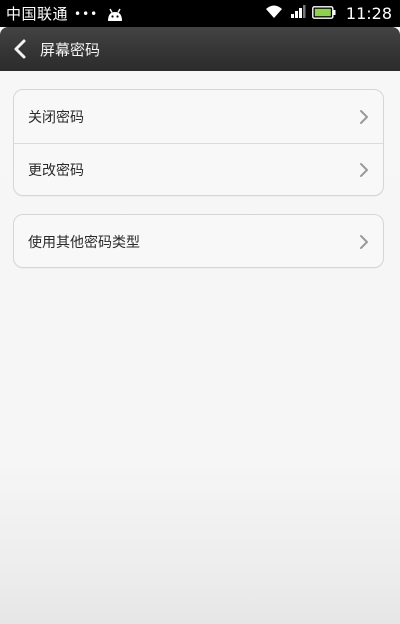 Image resolution: width=400 pixels, height=624 pixels. What do you see at coordinates (198, 116) in the screenshot?
I see `list-item-disable-password: 关闭密码` at bounding box center [198, 116].